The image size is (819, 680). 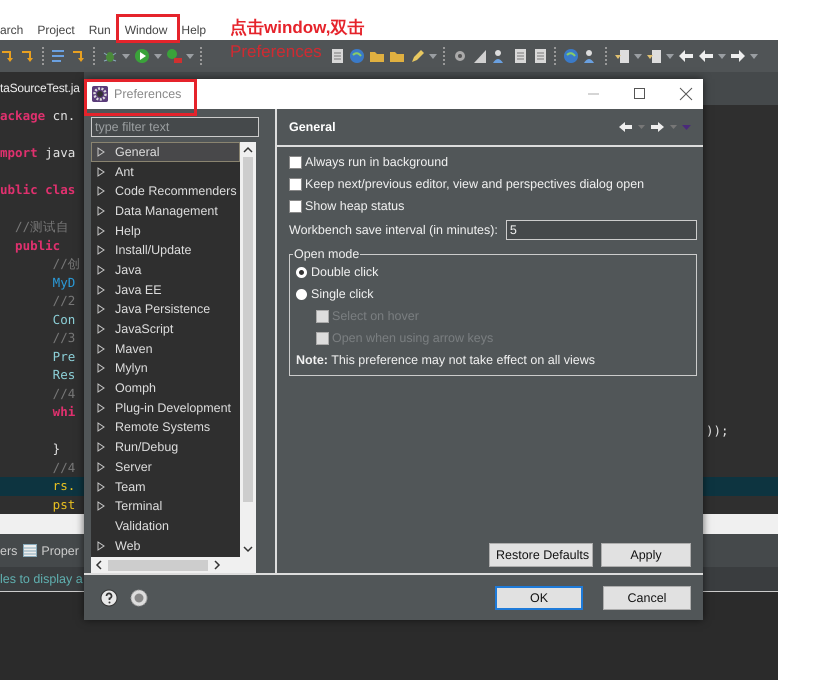 What do you see at coordinates (165, 506) in the screenshot?
I see `tree-item: Terminal` at bounding box center [165, 506].